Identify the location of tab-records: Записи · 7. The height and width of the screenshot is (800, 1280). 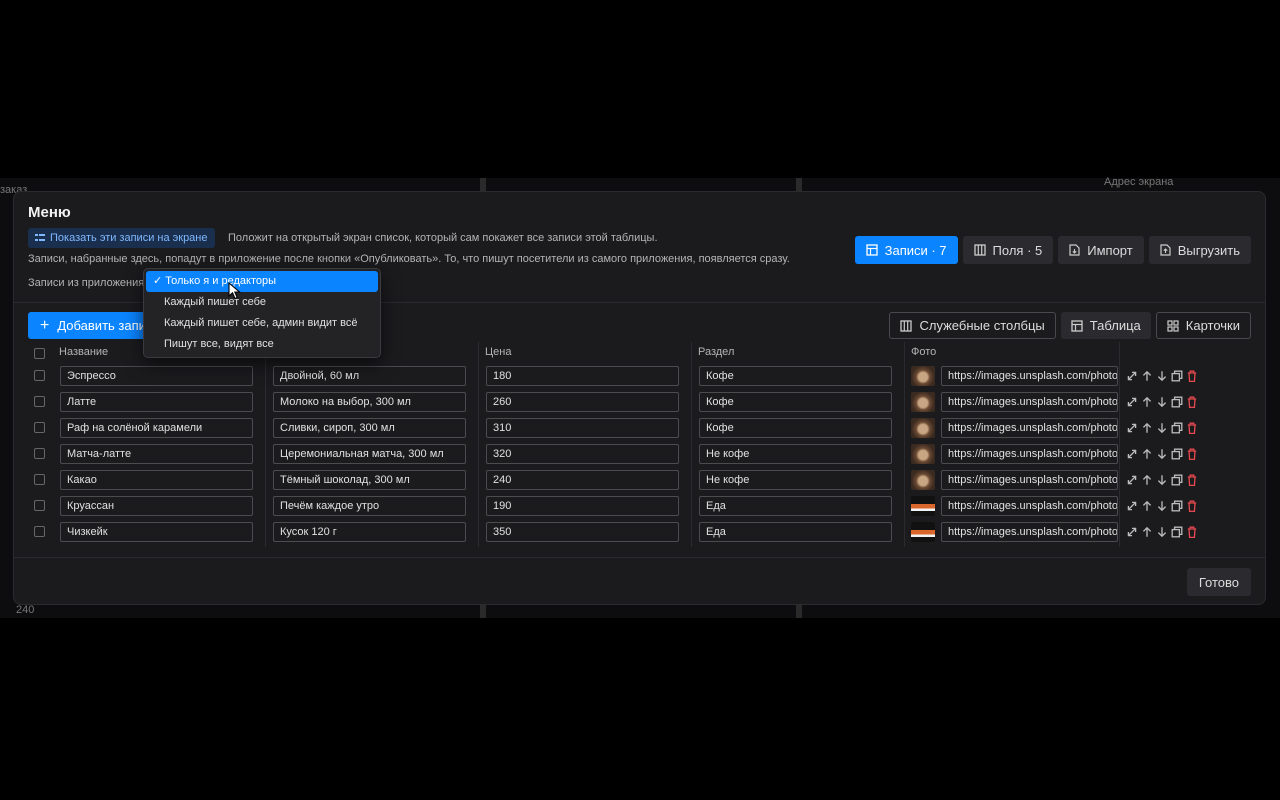
(906, 250).